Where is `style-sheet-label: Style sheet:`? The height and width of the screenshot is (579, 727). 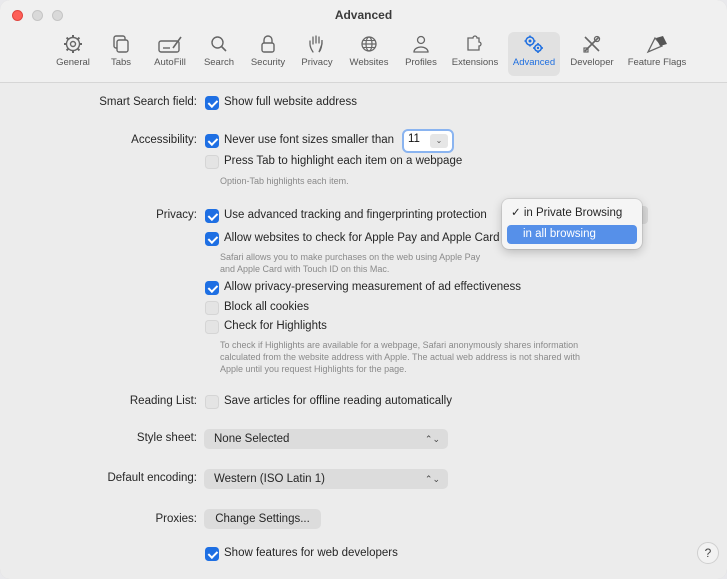 style-sheet-label: Style sheet: is located at coordinates (166, 438).